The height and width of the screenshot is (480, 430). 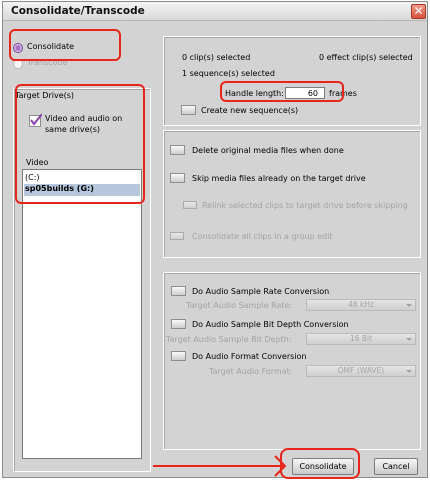 What do you see at coordinates (418, 11) in the screenshot?
I see `close-icon: ✕` at bounding box center [418, 11].